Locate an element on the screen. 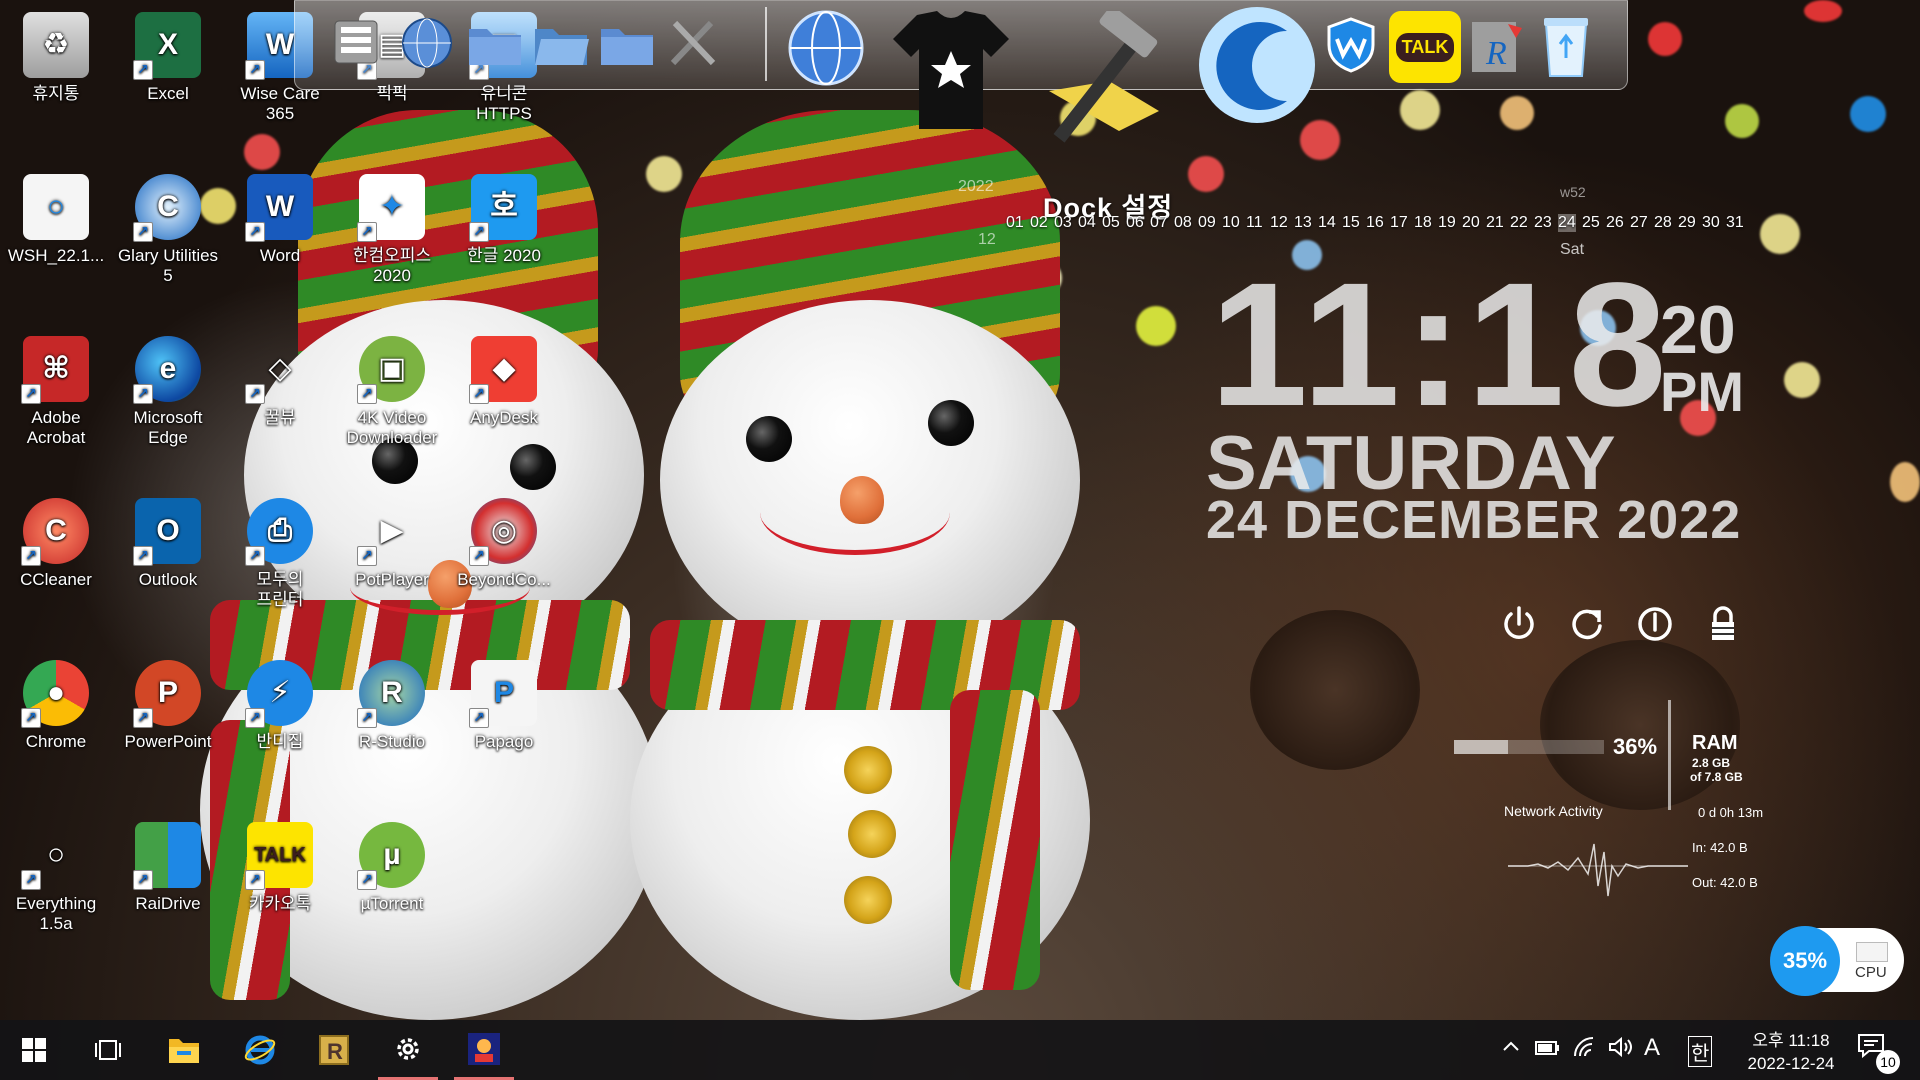  ime-hangul-indicator: 한 is located at coordinates (1700, 1051).